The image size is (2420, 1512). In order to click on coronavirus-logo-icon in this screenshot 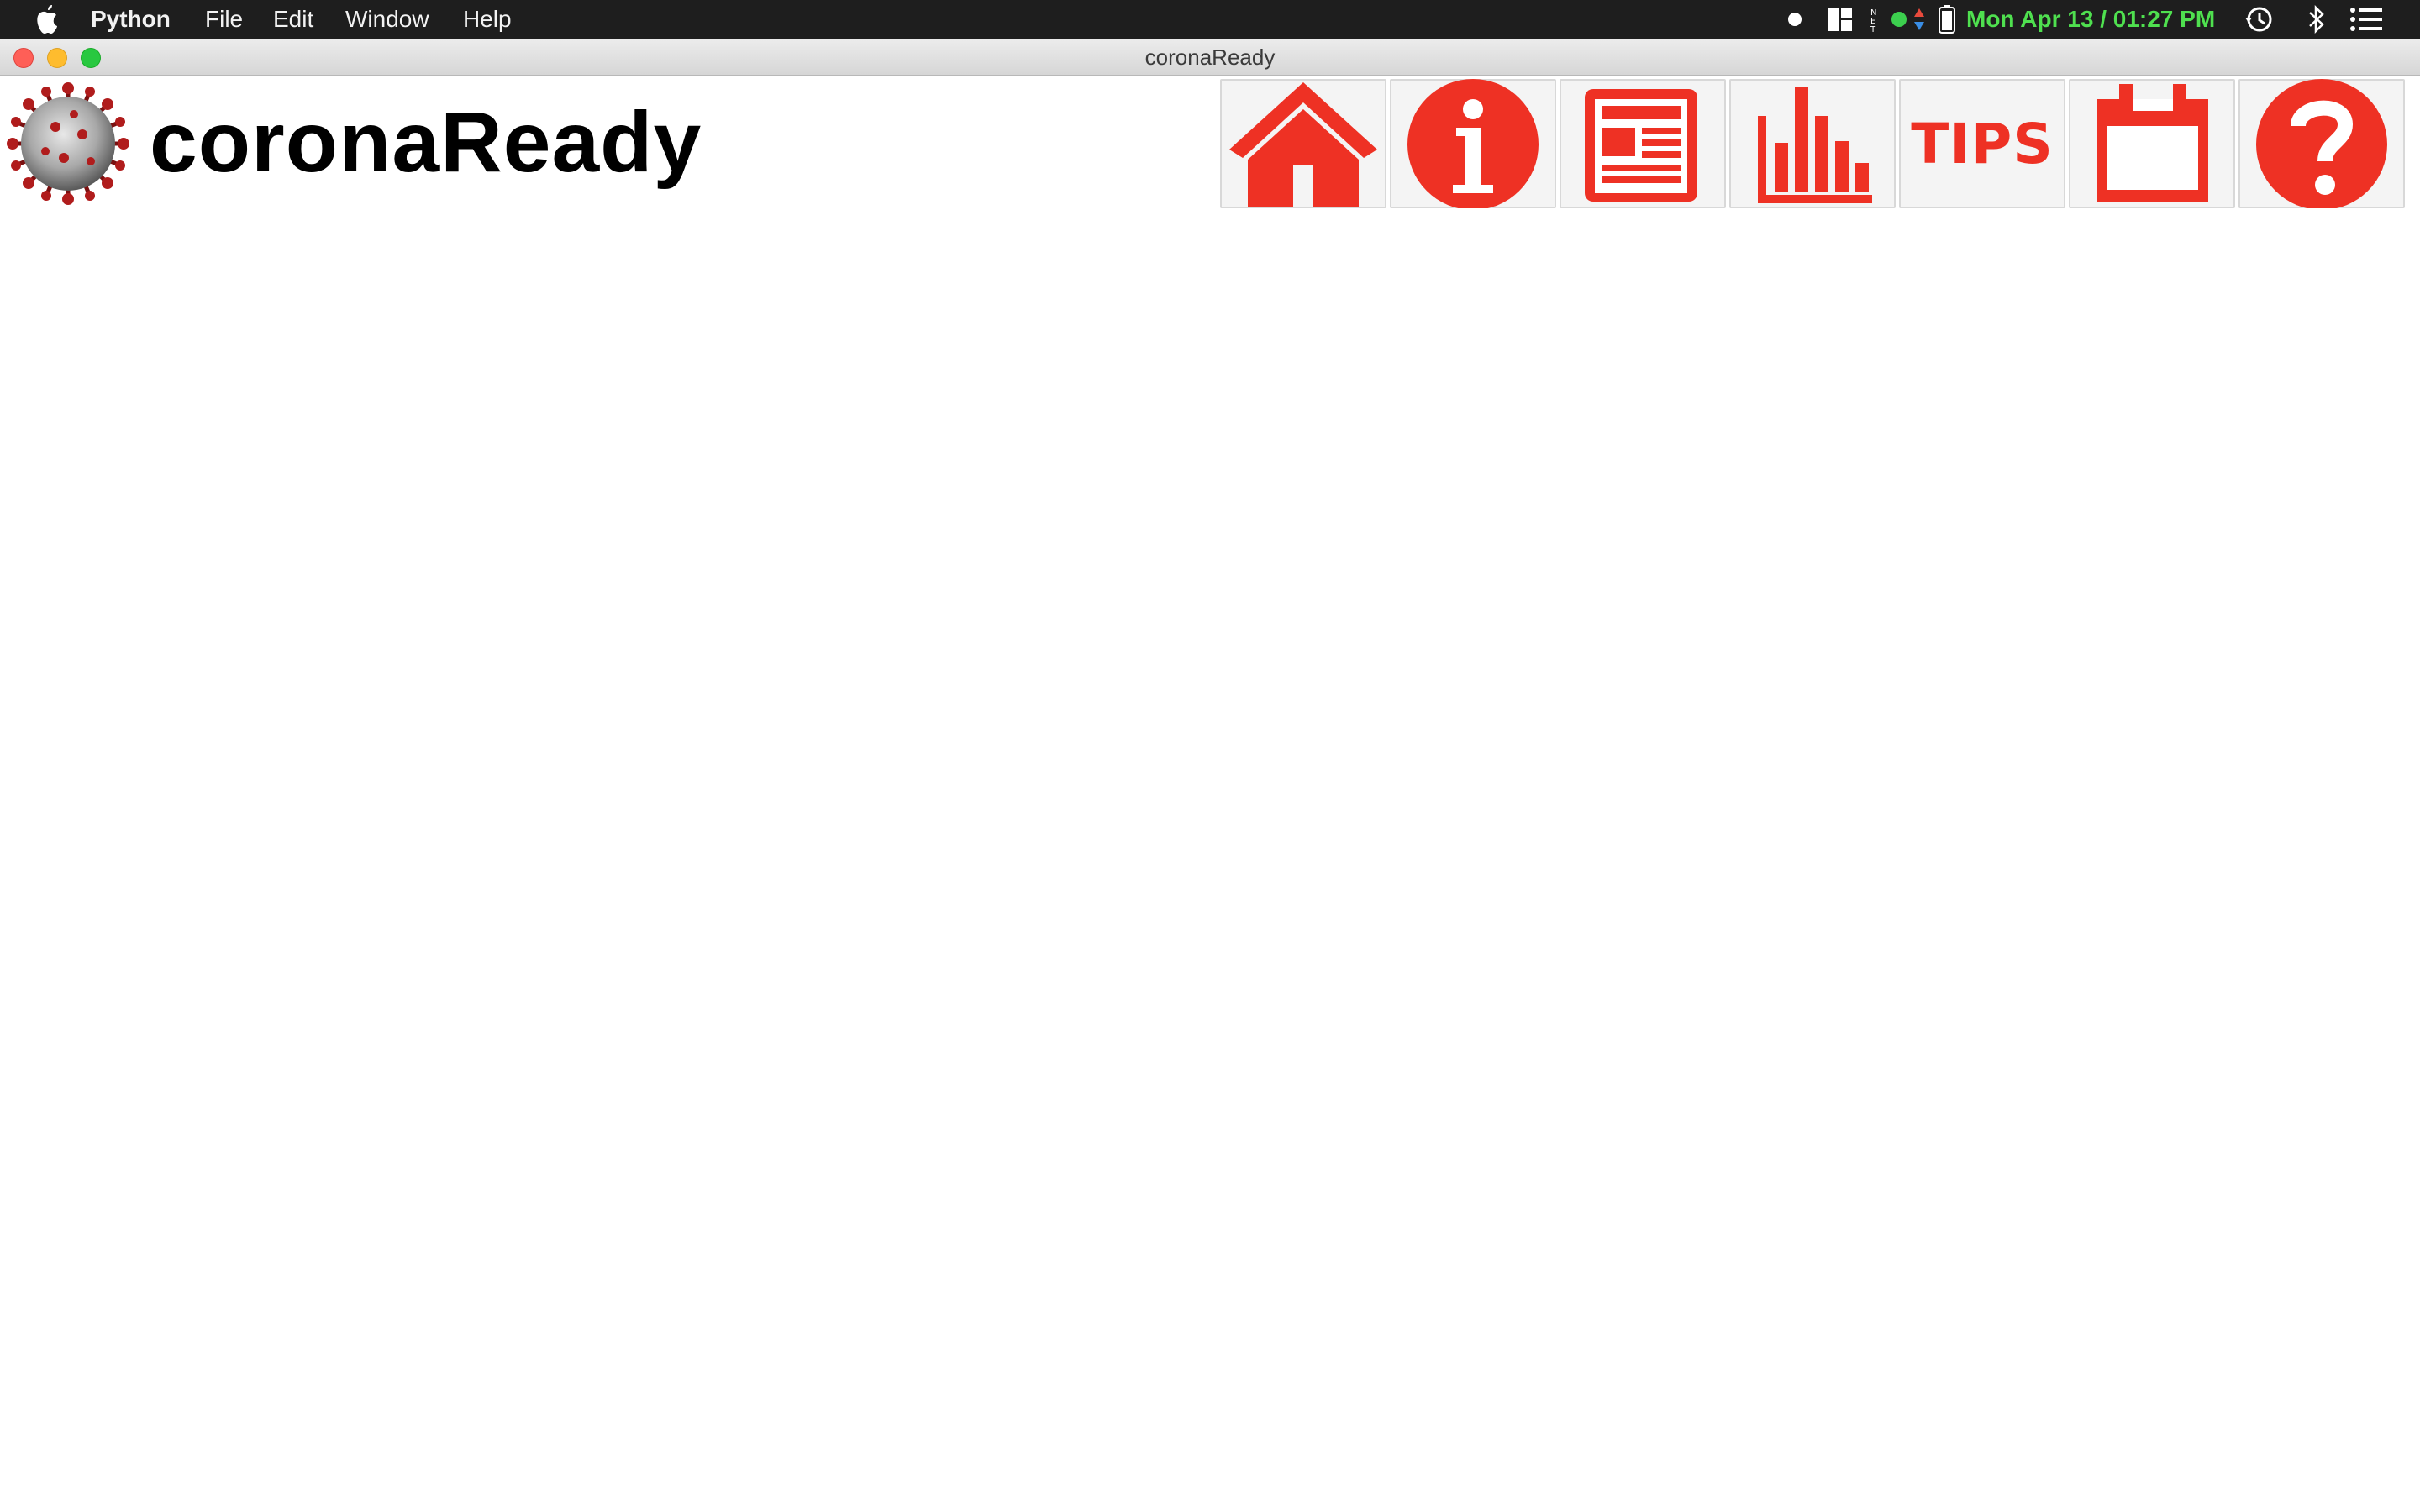, I will do `click(68, 143)`.